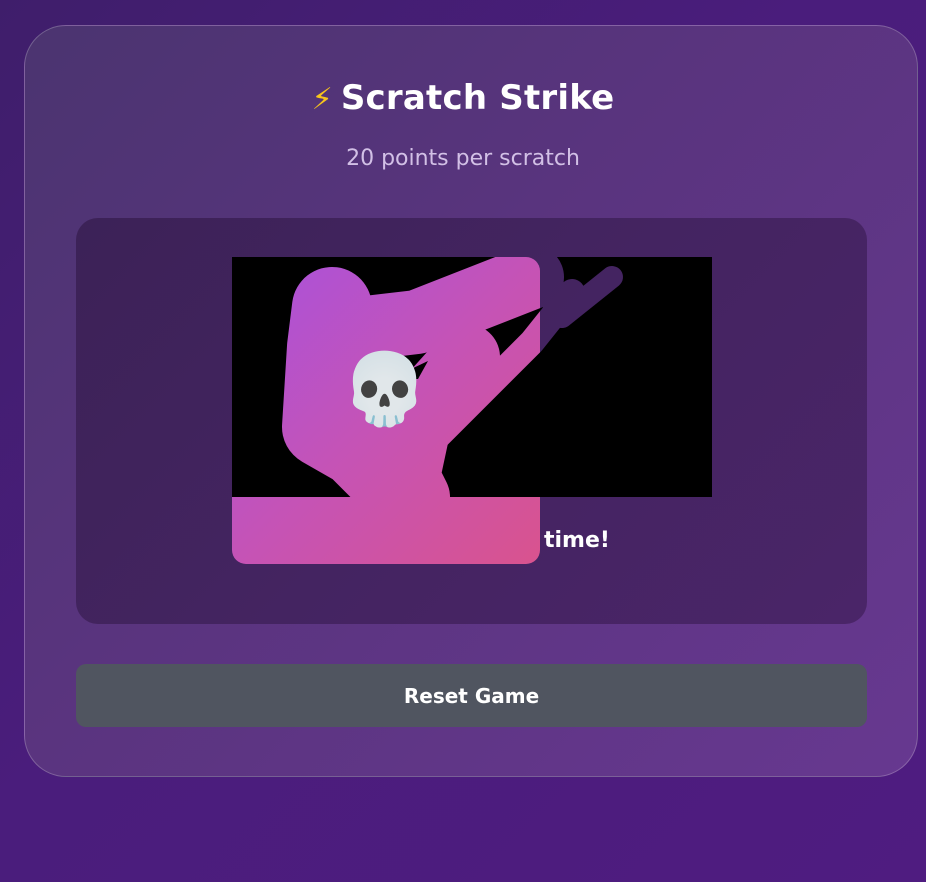 The width and height of the screenshot is (926, 882). I want to click on prize-text: time!, so click(577, 540).